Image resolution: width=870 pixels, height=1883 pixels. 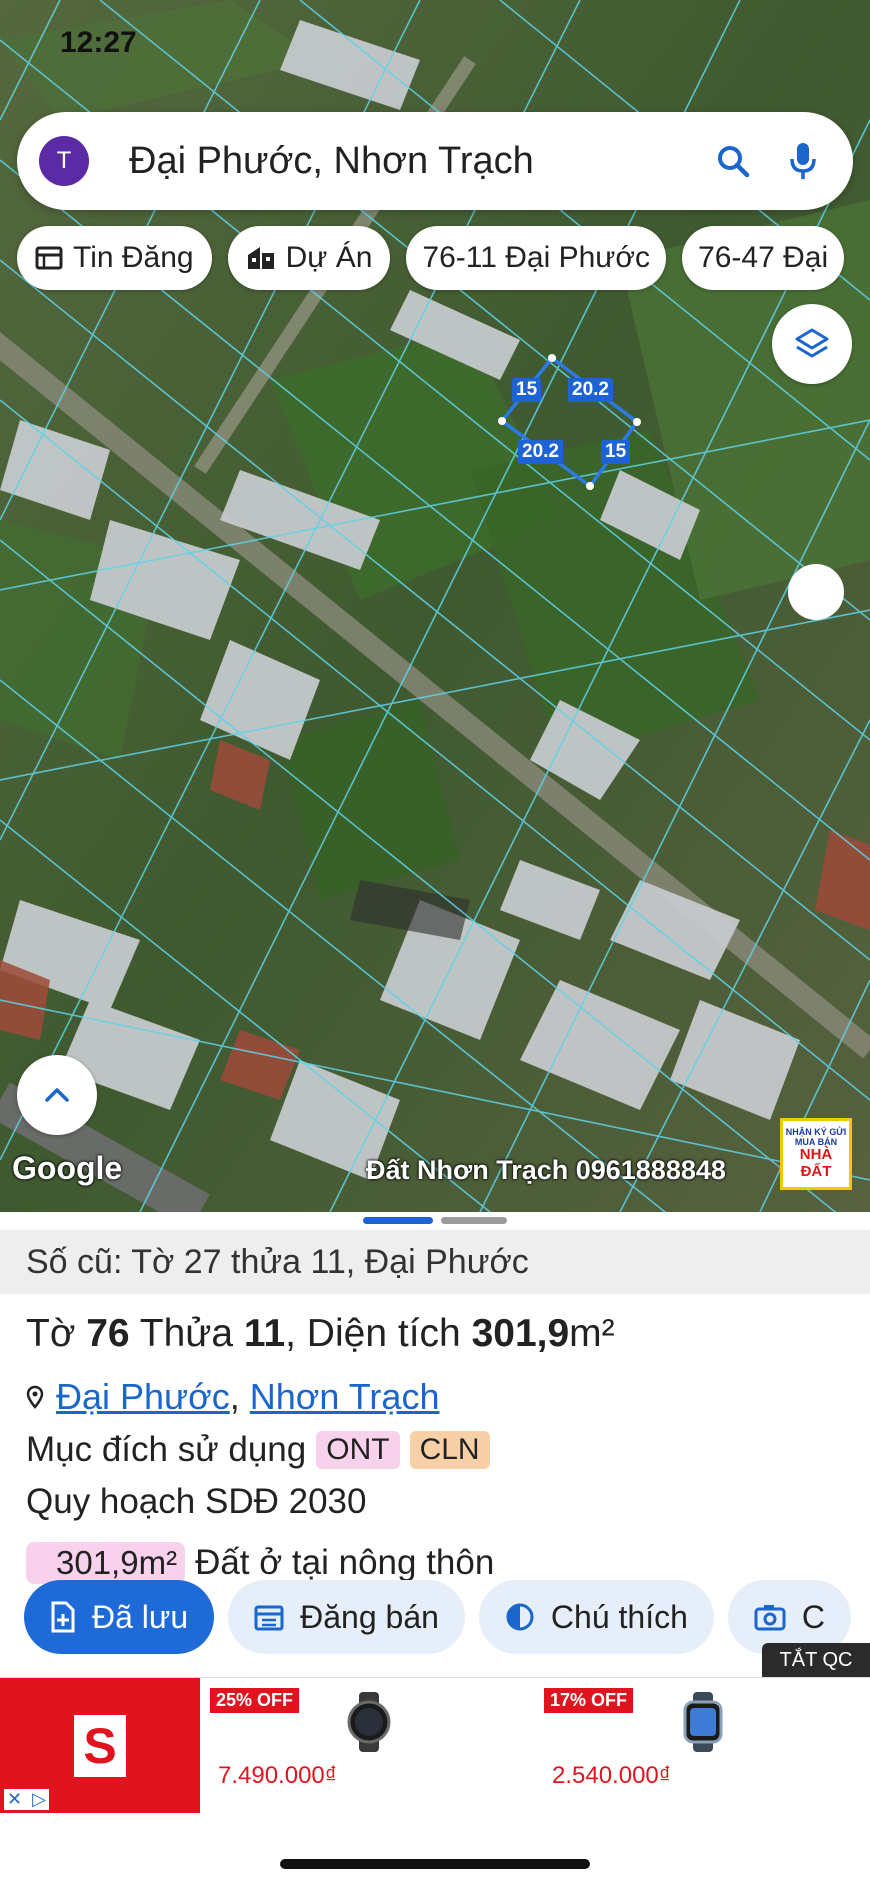 What do you see at coordinates (474, 1220) in the screenshot?
I see `grabber-inactive` at bounding box center [474, 1220].